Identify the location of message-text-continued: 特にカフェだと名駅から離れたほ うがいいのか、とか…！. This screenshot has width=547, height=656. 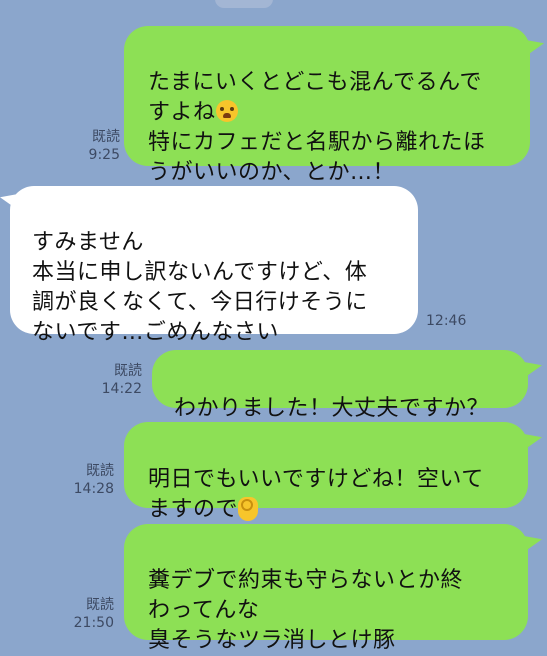
(317, 157).